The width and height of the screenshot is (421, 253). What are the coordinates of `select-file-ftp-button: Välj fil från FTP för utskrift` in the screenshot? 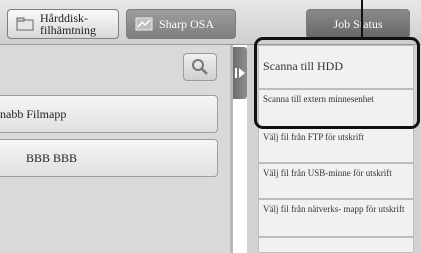 It's located at (336, 145).